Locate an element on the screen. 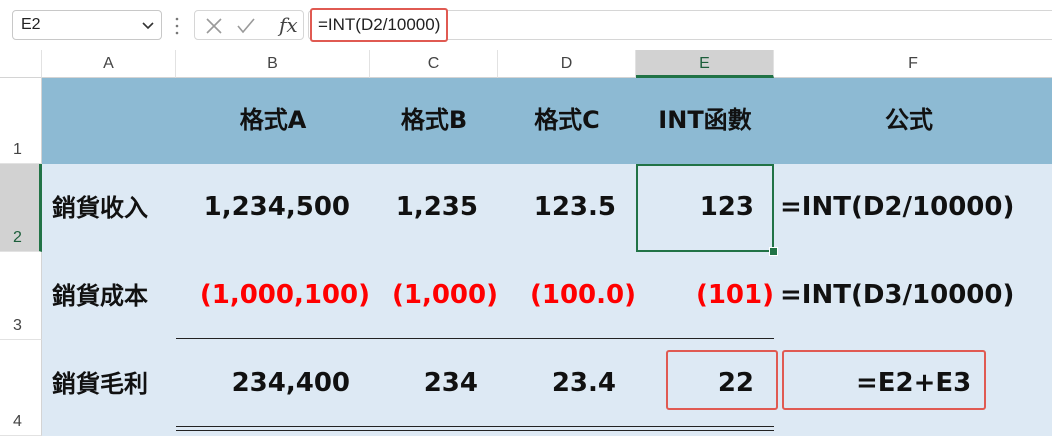  highlight-box-f4 is located at coordinates (884, 380).